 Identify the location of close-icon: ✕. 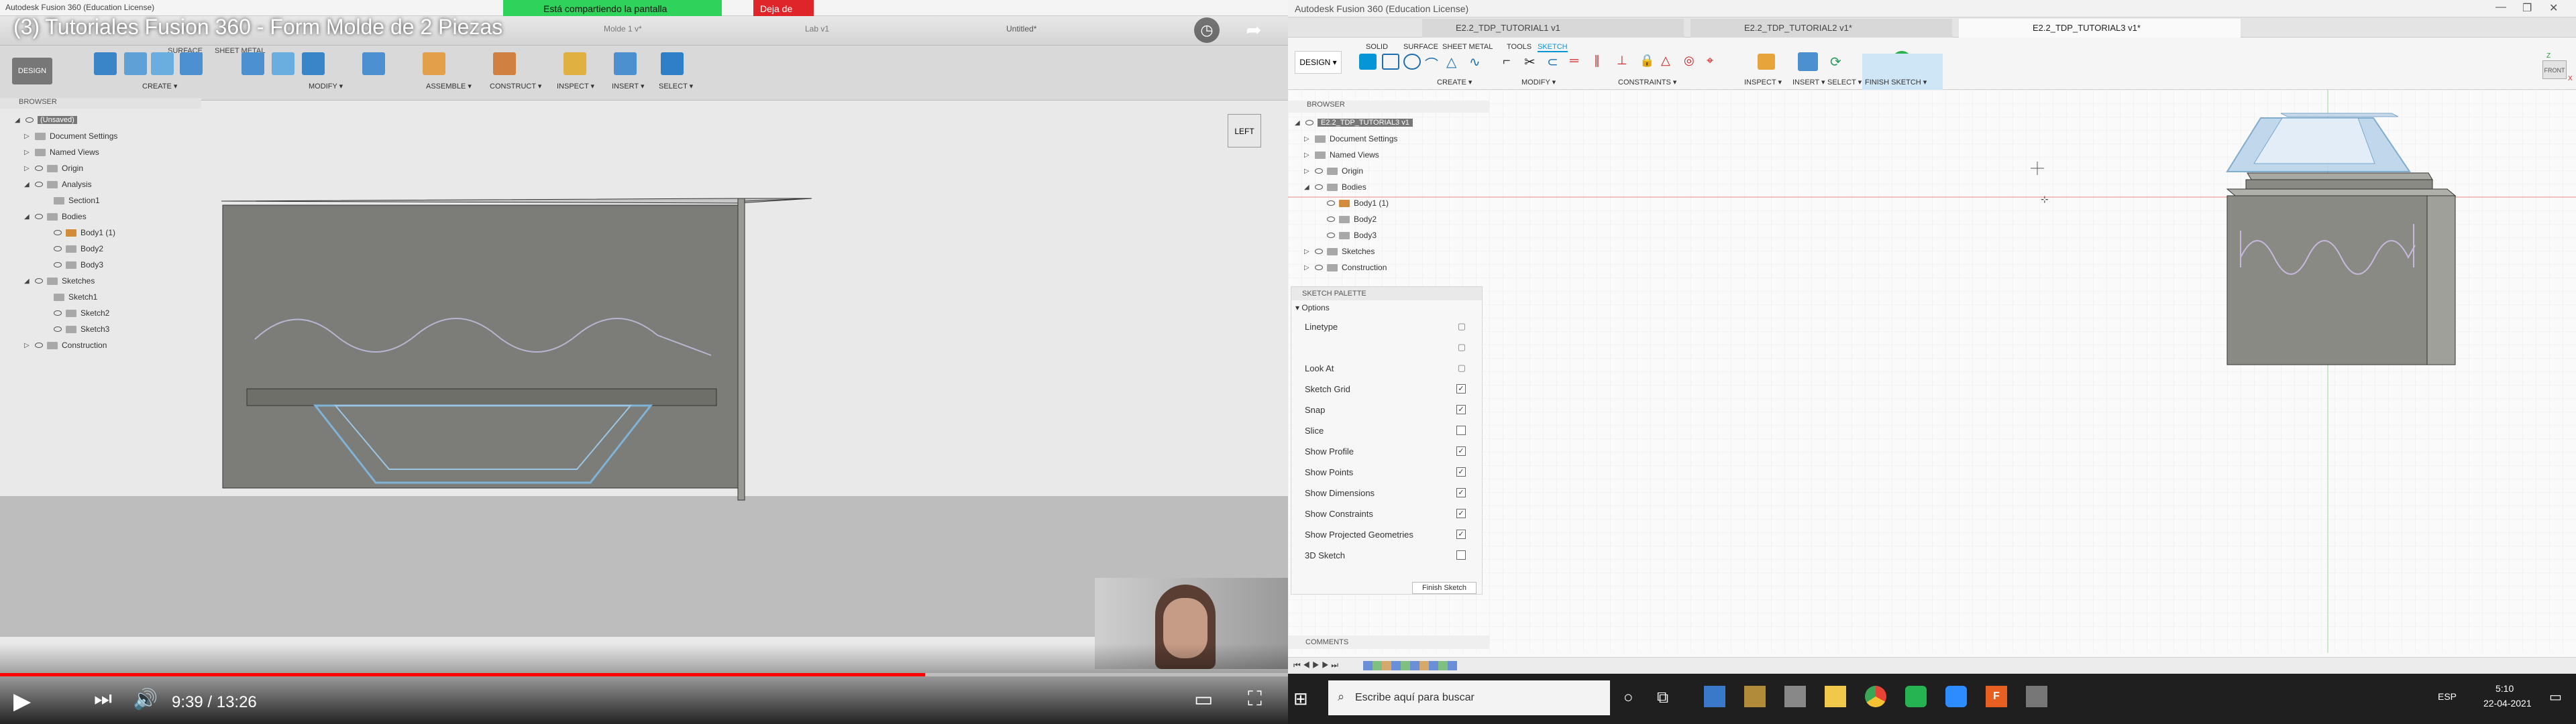
(2553, 8).